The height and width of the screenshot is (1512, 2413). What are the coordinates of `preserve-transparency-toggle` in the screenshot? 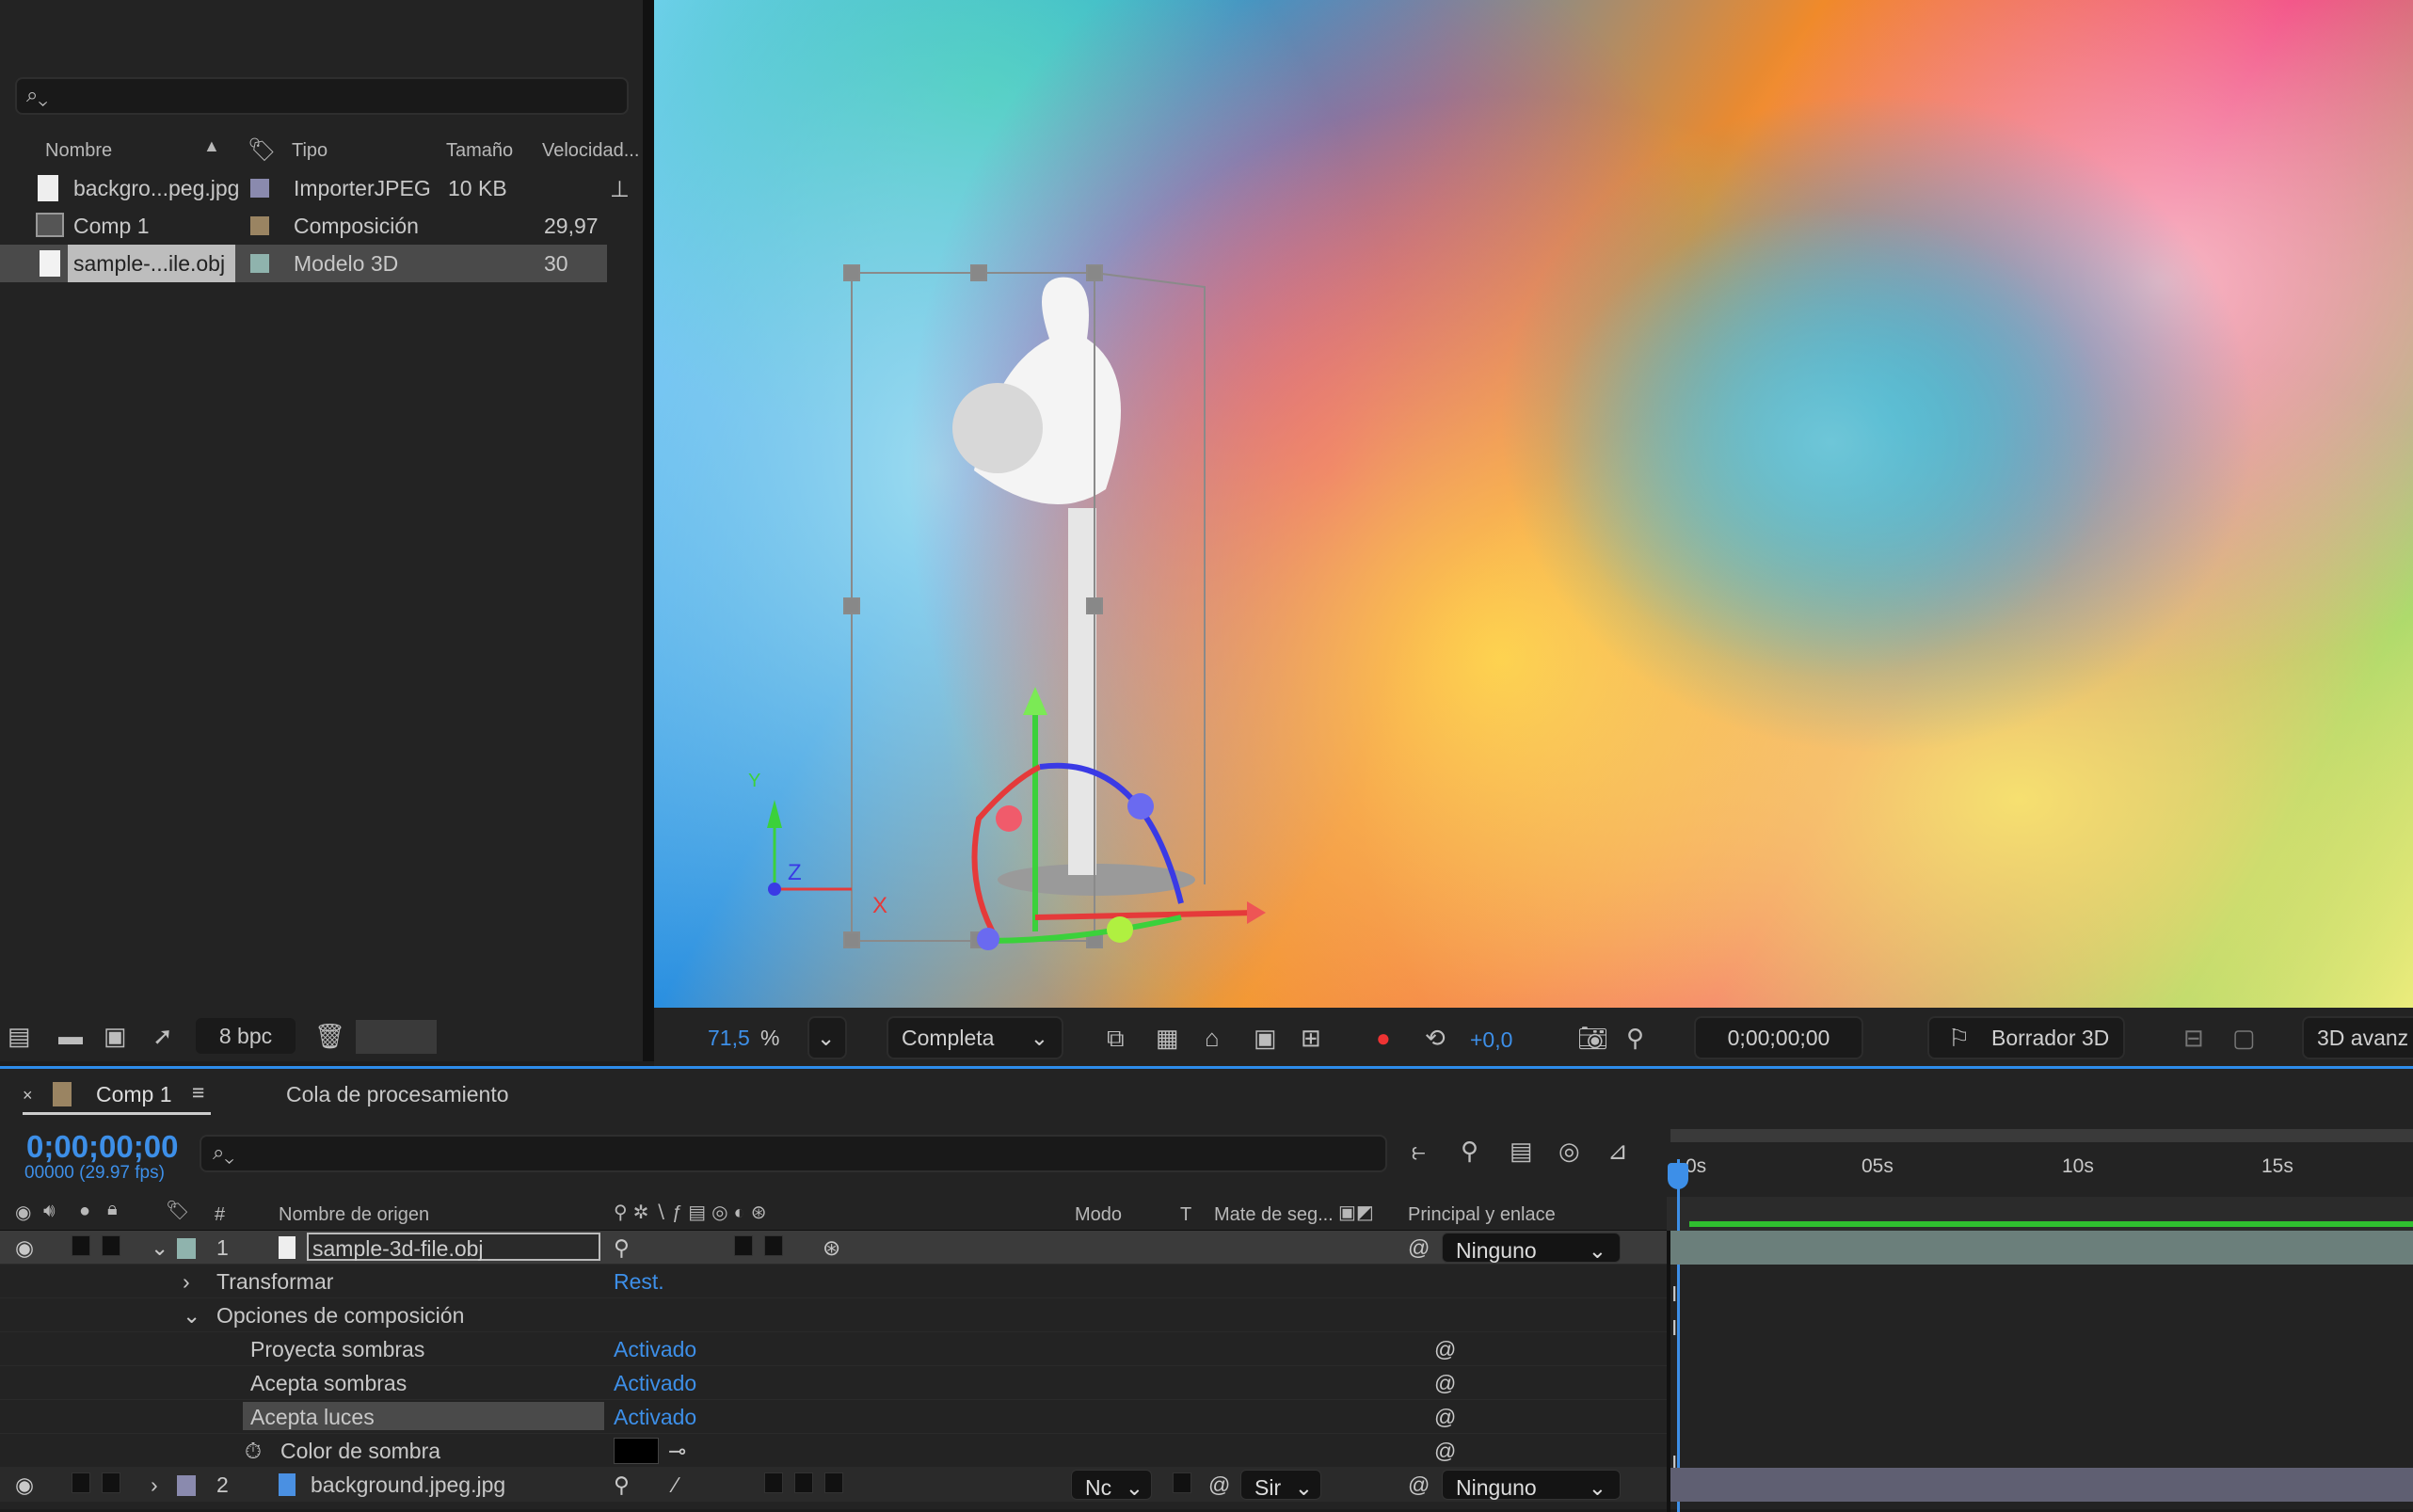 It's located at (1182, 1483).